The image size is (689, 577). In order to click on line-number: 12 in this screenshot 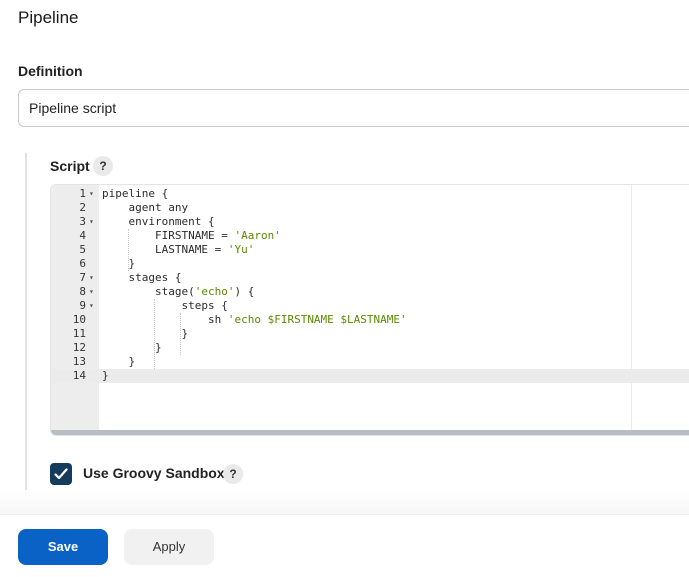, I will do `click(79, 347)`.